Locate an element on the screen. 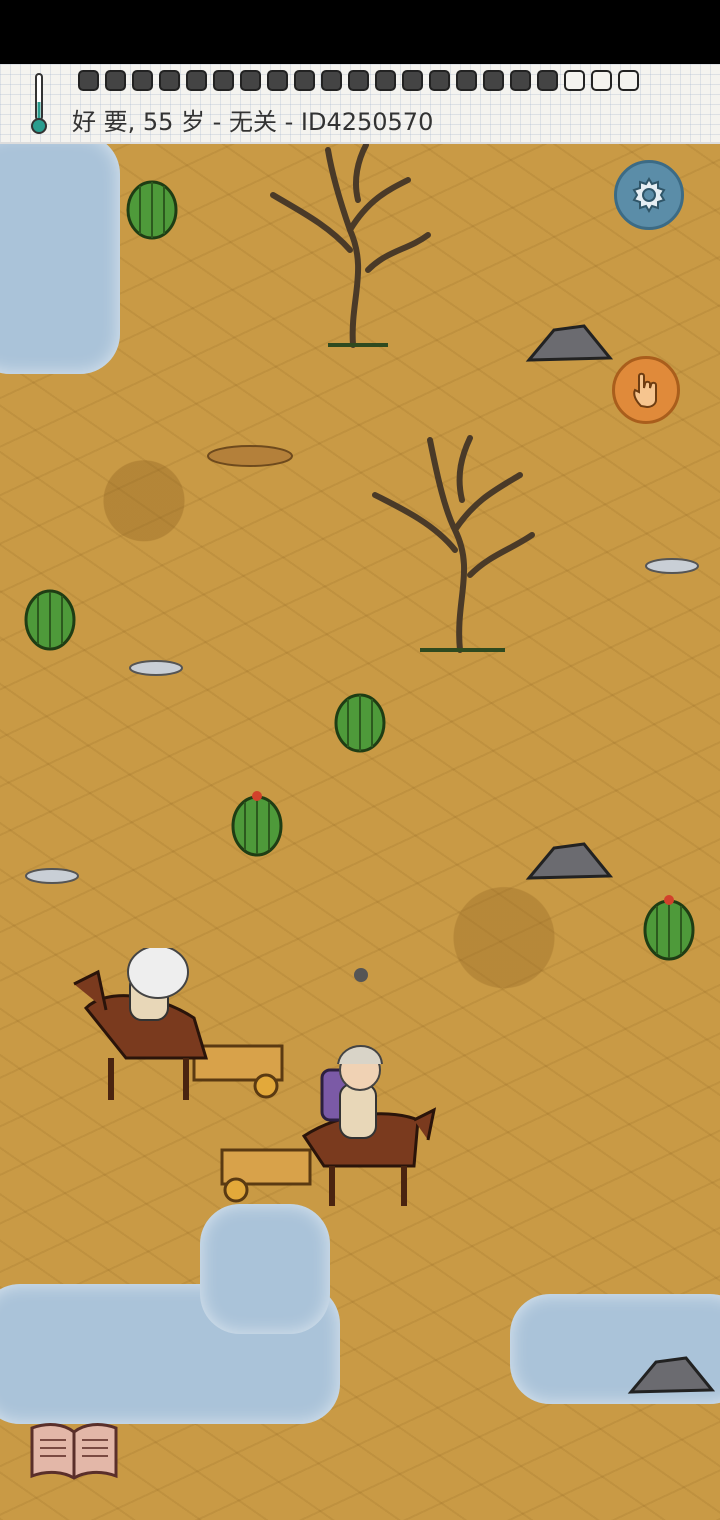 This screenshot has height=1520, width=720. settings-button is located at coordinates (649, 195).